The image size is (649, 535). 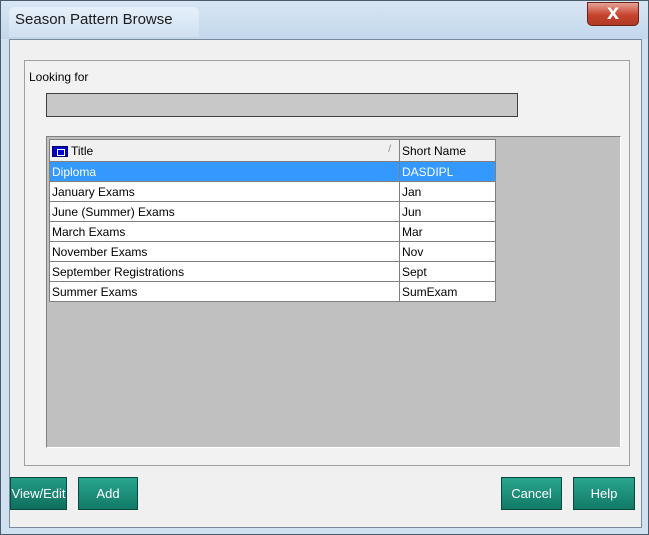 What do you see at coordinates (447, 211) in the screenshot?
I see `cell-short-name: Jun` at bounding box center [447, 211].